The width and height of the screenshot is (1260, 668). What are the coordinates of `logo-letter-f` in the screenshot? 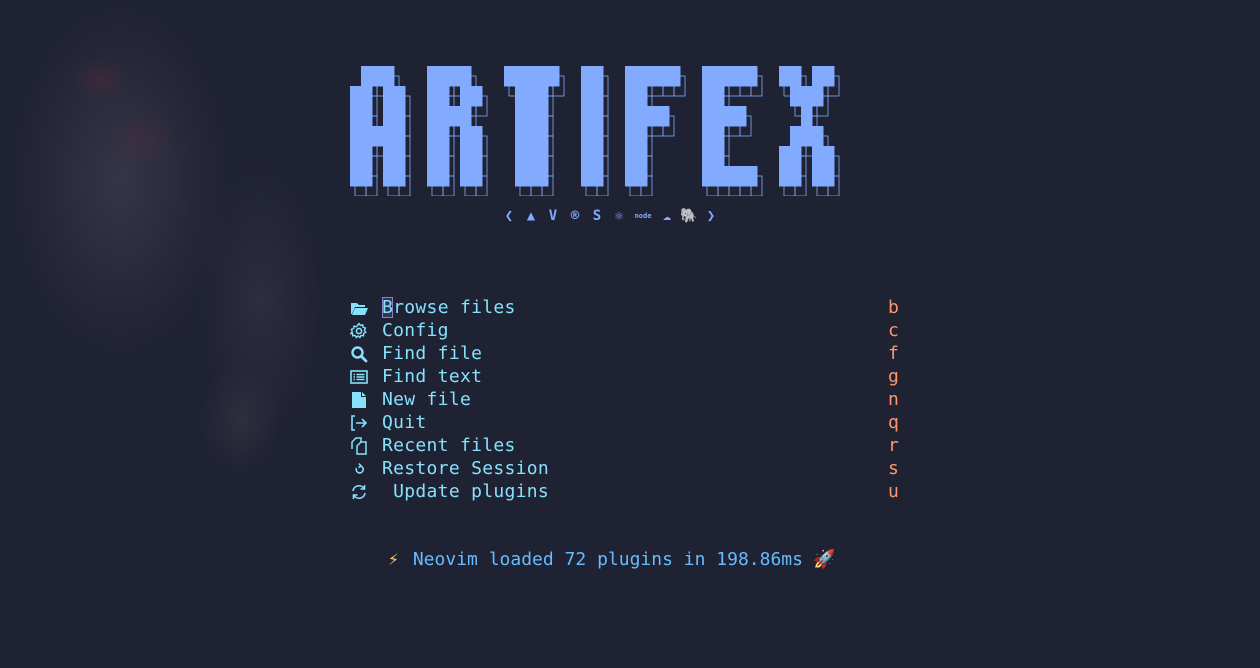 It's located at (655, 131).